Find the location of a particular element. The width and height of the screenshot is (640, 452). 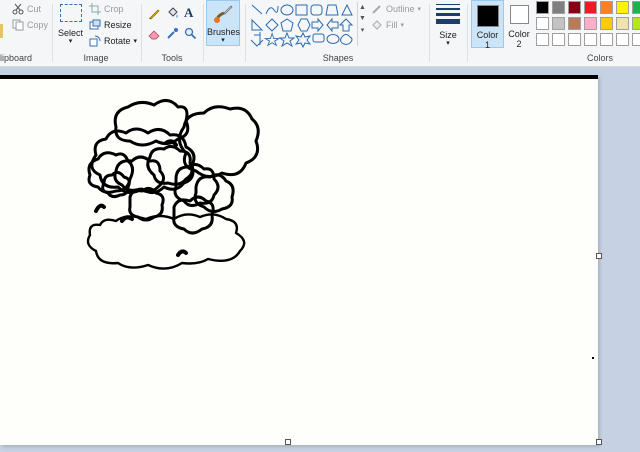

copy-button: Copy is located at coordinates (30, 25).